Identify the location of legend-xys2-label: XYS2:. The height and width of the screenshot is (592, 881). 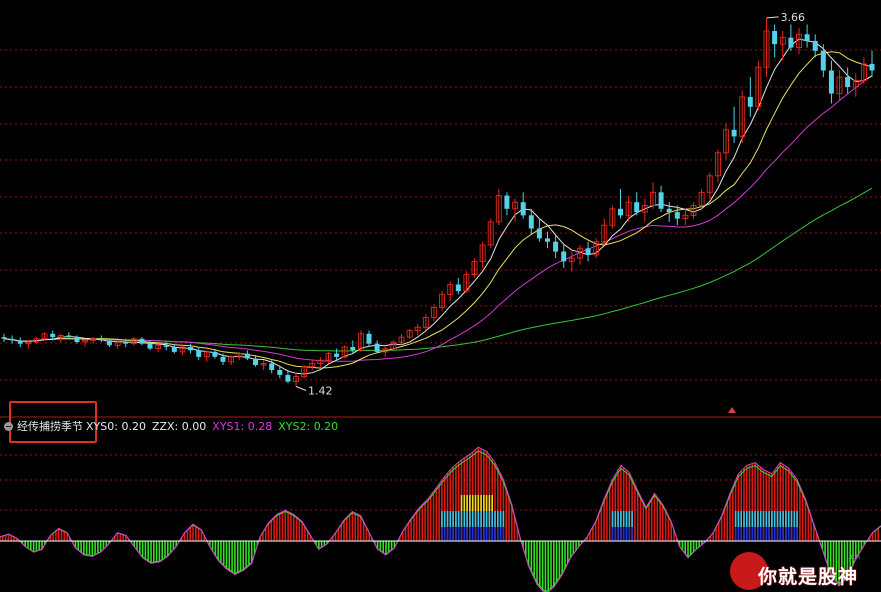
(294, 426).